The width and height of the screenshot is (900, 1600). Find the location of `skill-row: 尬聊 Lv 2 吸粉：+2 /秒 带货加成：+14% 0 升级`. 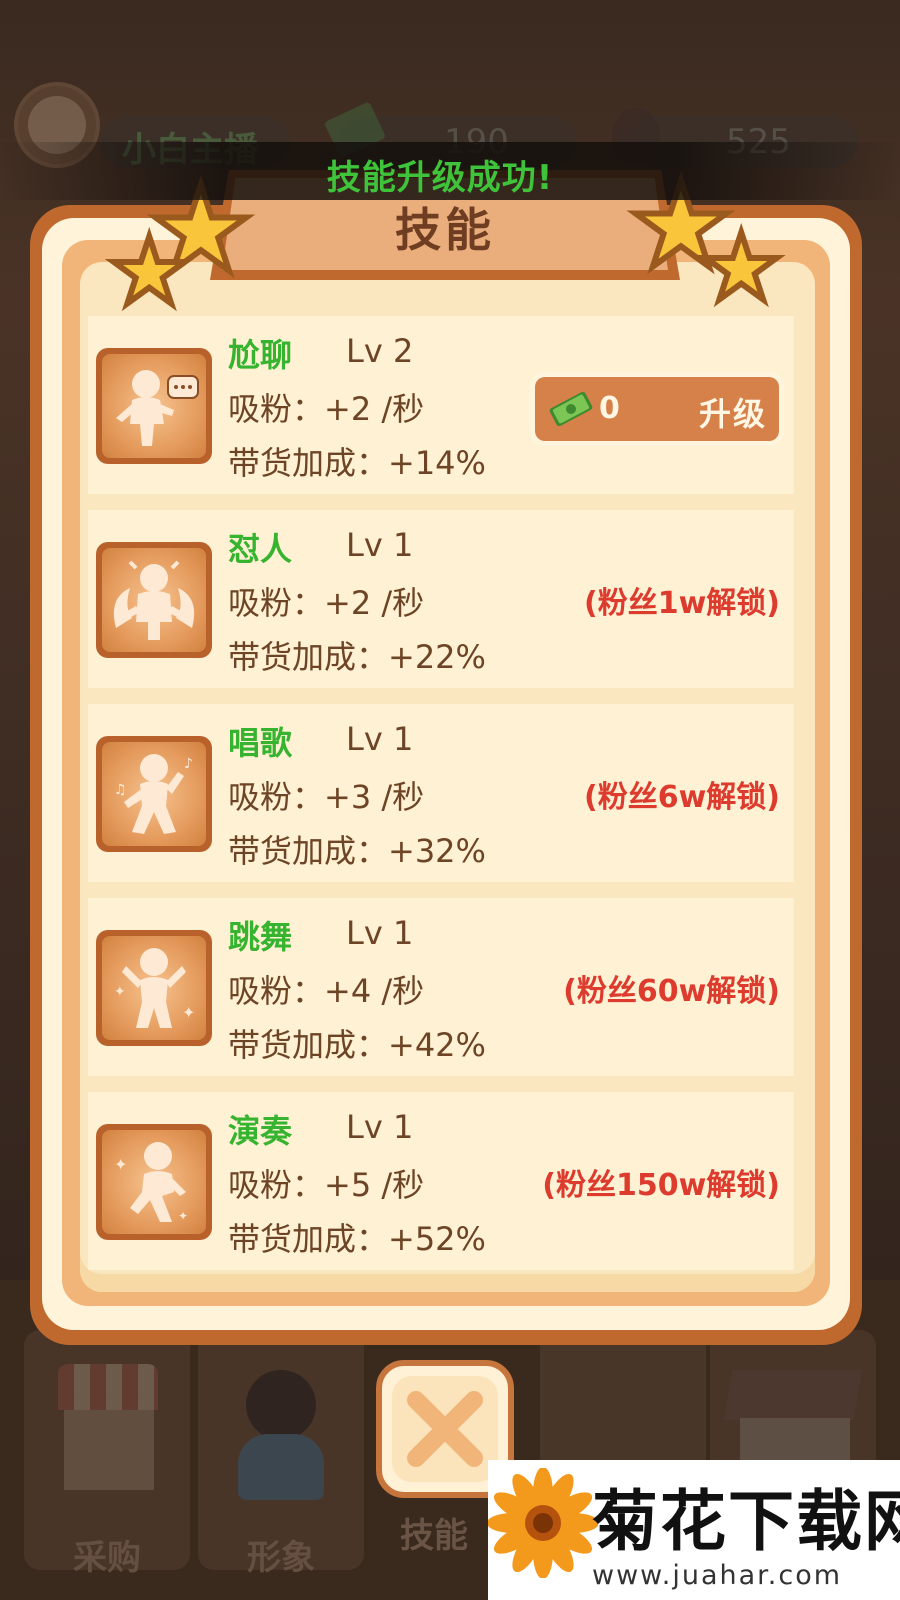

skill-row: 尬聊 Lv 2 吸粉：+2 /秒 带货加成：+14% 0 升级 is located at coordinates (441, 405).